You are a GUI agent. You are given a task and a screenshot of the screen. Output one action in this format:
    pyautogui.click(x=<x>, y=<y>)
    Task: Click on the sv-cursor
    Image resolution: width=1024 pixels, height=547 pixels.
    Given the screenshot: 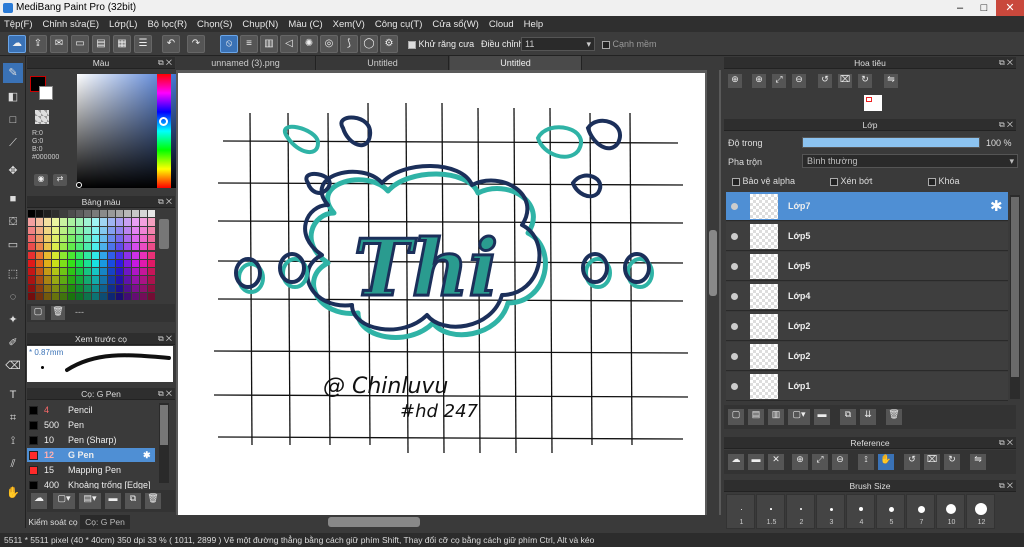 What is the action you would take?
    pyautogui.click(x=79, y=185)
    